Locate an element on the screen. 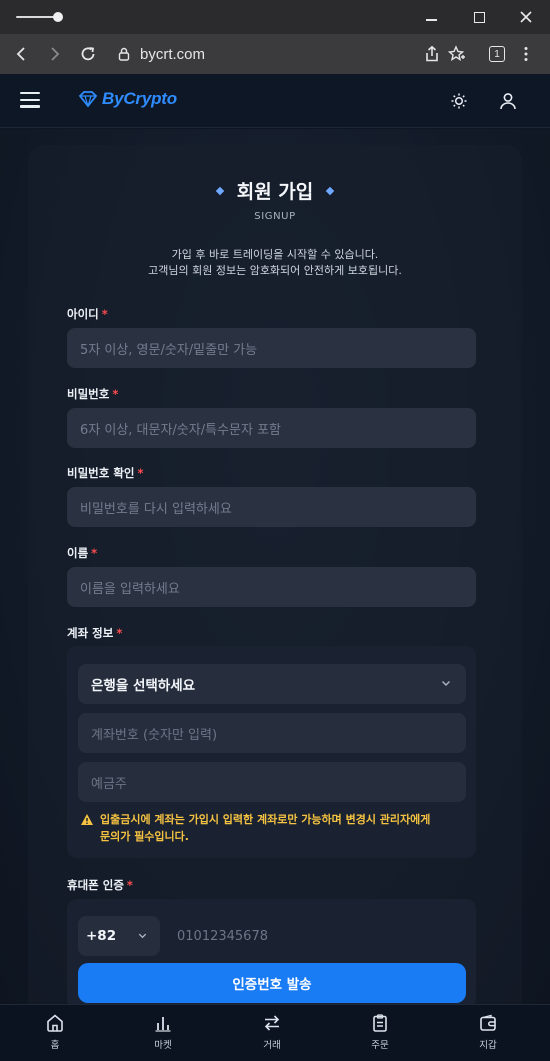 This screenshot has height=1061, width=550. forward-button is located at coordinates (54, 54).